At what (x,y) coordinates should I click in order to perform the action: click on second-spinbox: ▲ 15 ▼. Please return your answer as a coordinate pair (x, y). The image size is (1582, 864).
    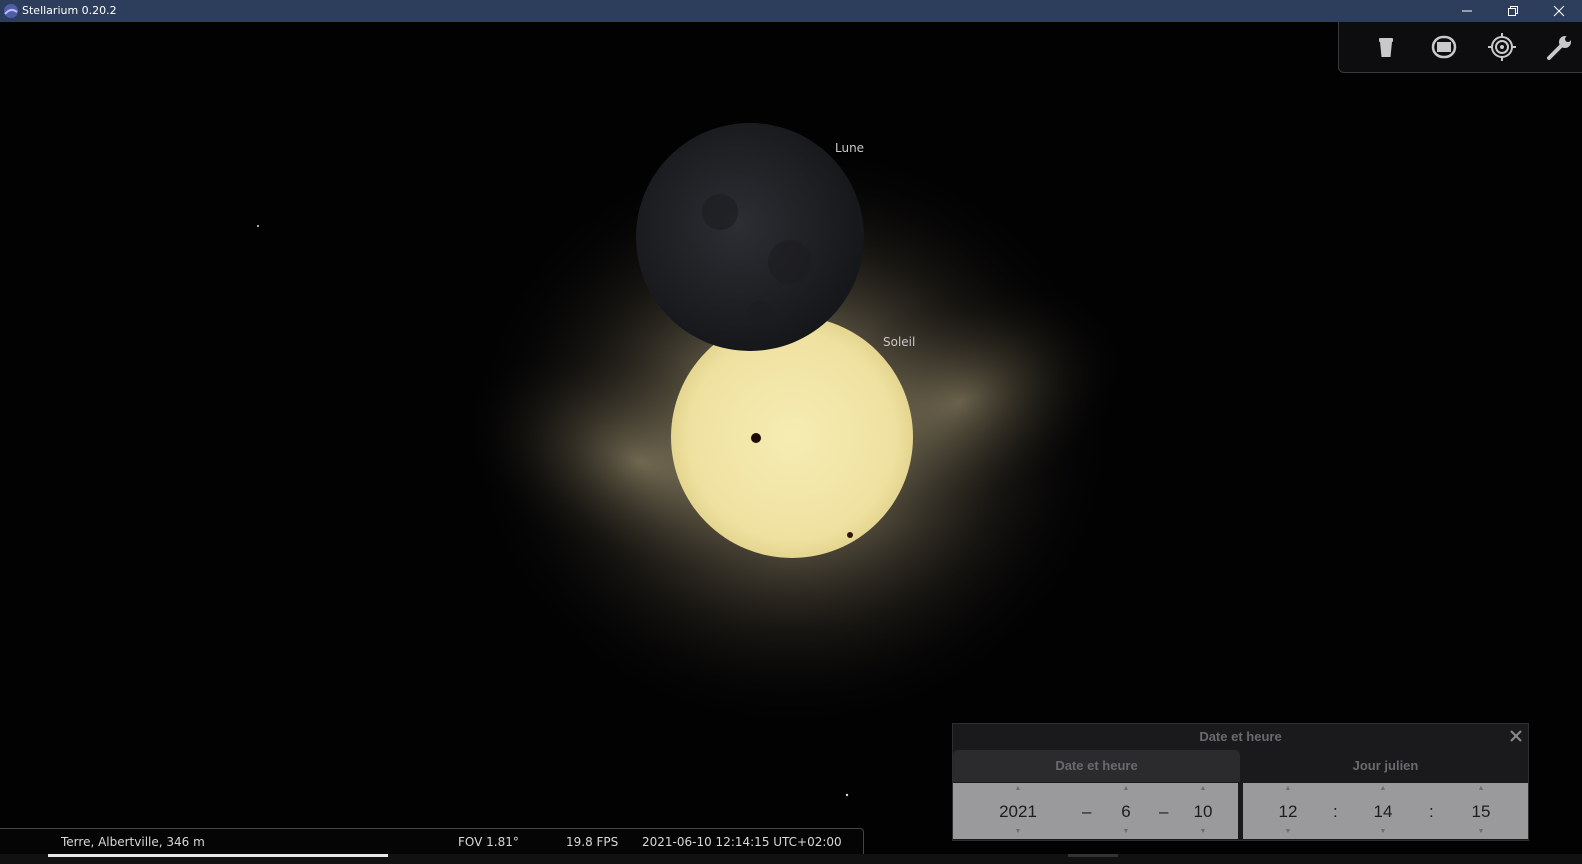
    Looking at the image, I should click on (1481, 811).